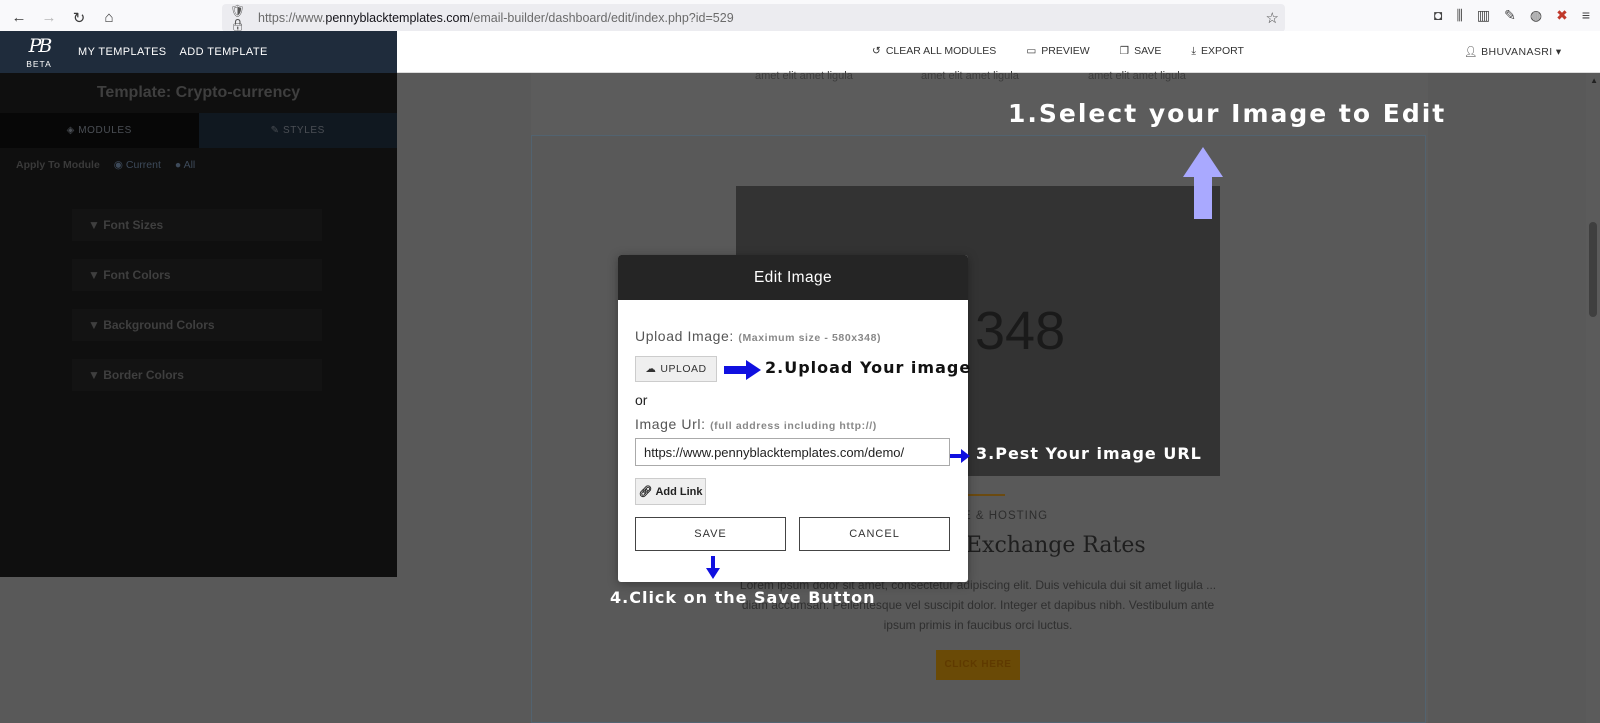 This screenshot has height=723, width=1600. What do you see at coordinates (224, 52) in the screenshot?
I see `nav-add-template: ADD TEMPLATE` at bounding box center [224, 52].